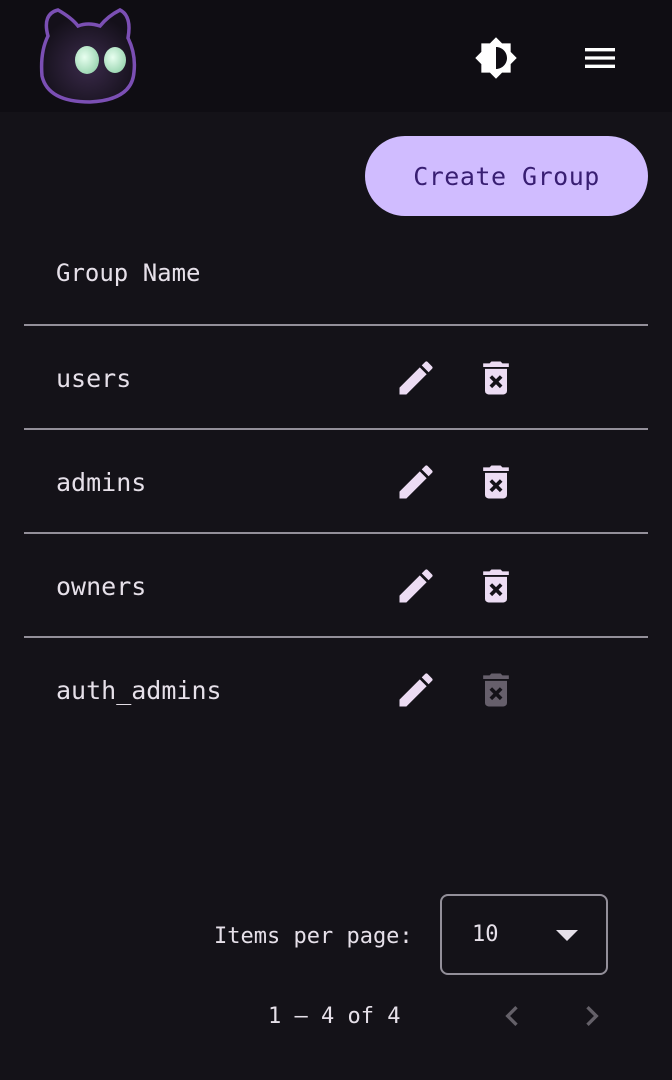 This screenshot has width=672, height=1080. I want to click on group-name-cell: owners, so click(101, 586).